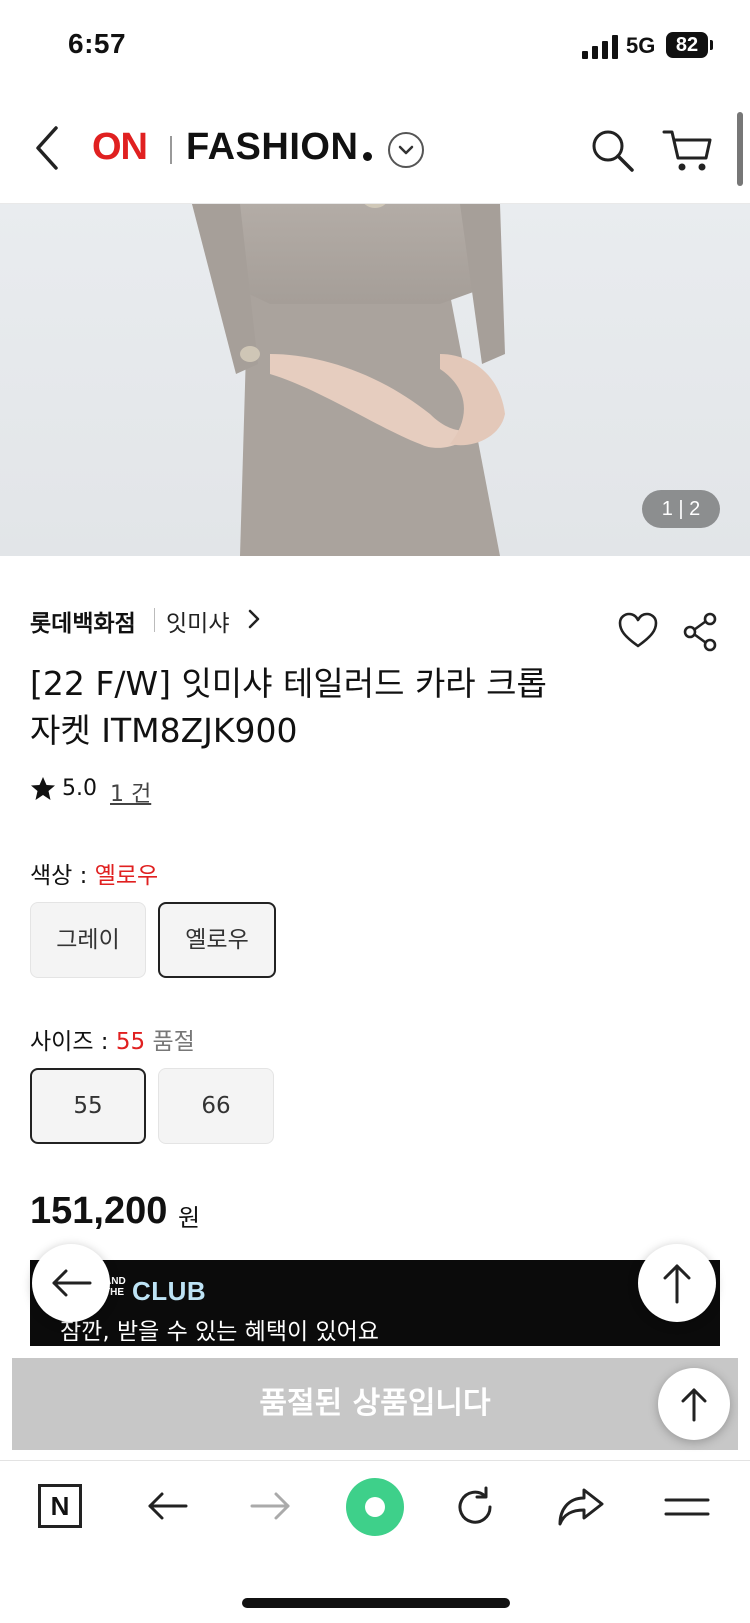 The image size is (750, 1623). I want to click on chevron-right-icon, so click(254, 619).